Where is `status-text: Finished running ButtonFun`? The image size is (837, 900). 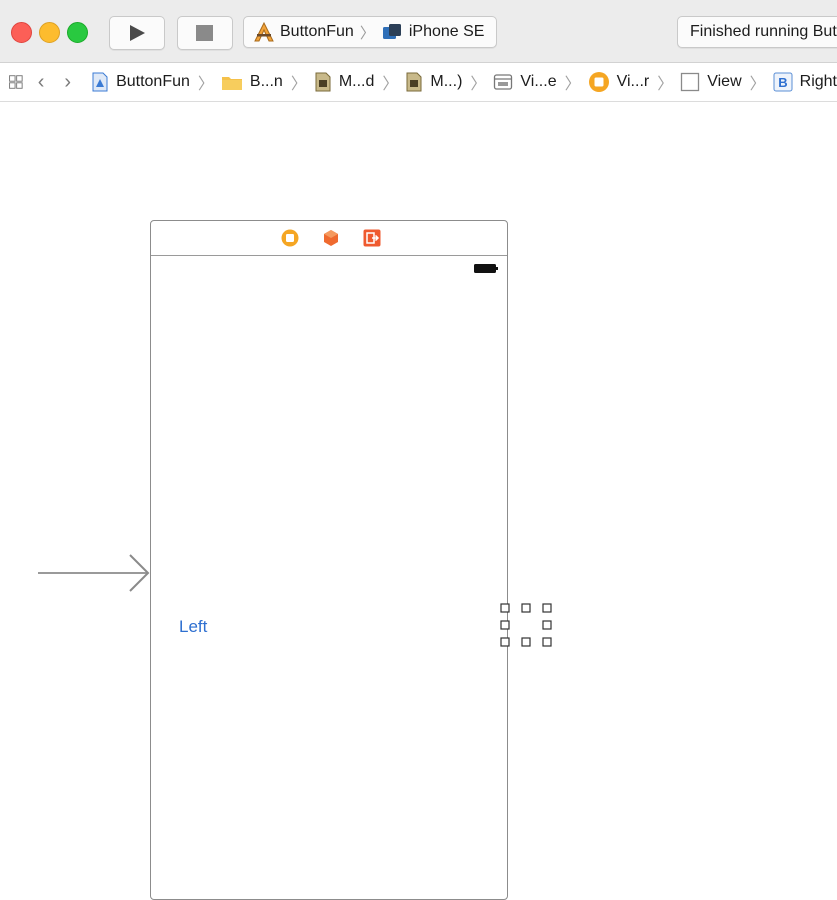 status-text: Finished running ButtonFun is located at coordinates (763, 31).